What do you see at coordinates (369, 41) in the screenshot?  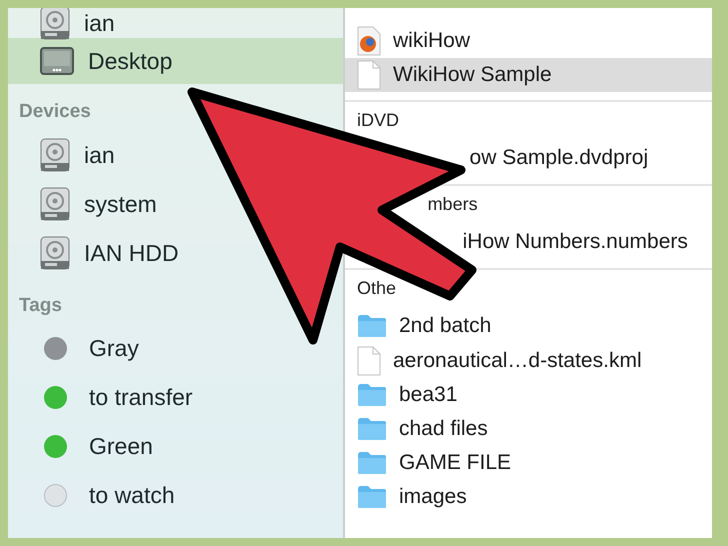 I see `web-page-icon` at bounding box center [369, 41].